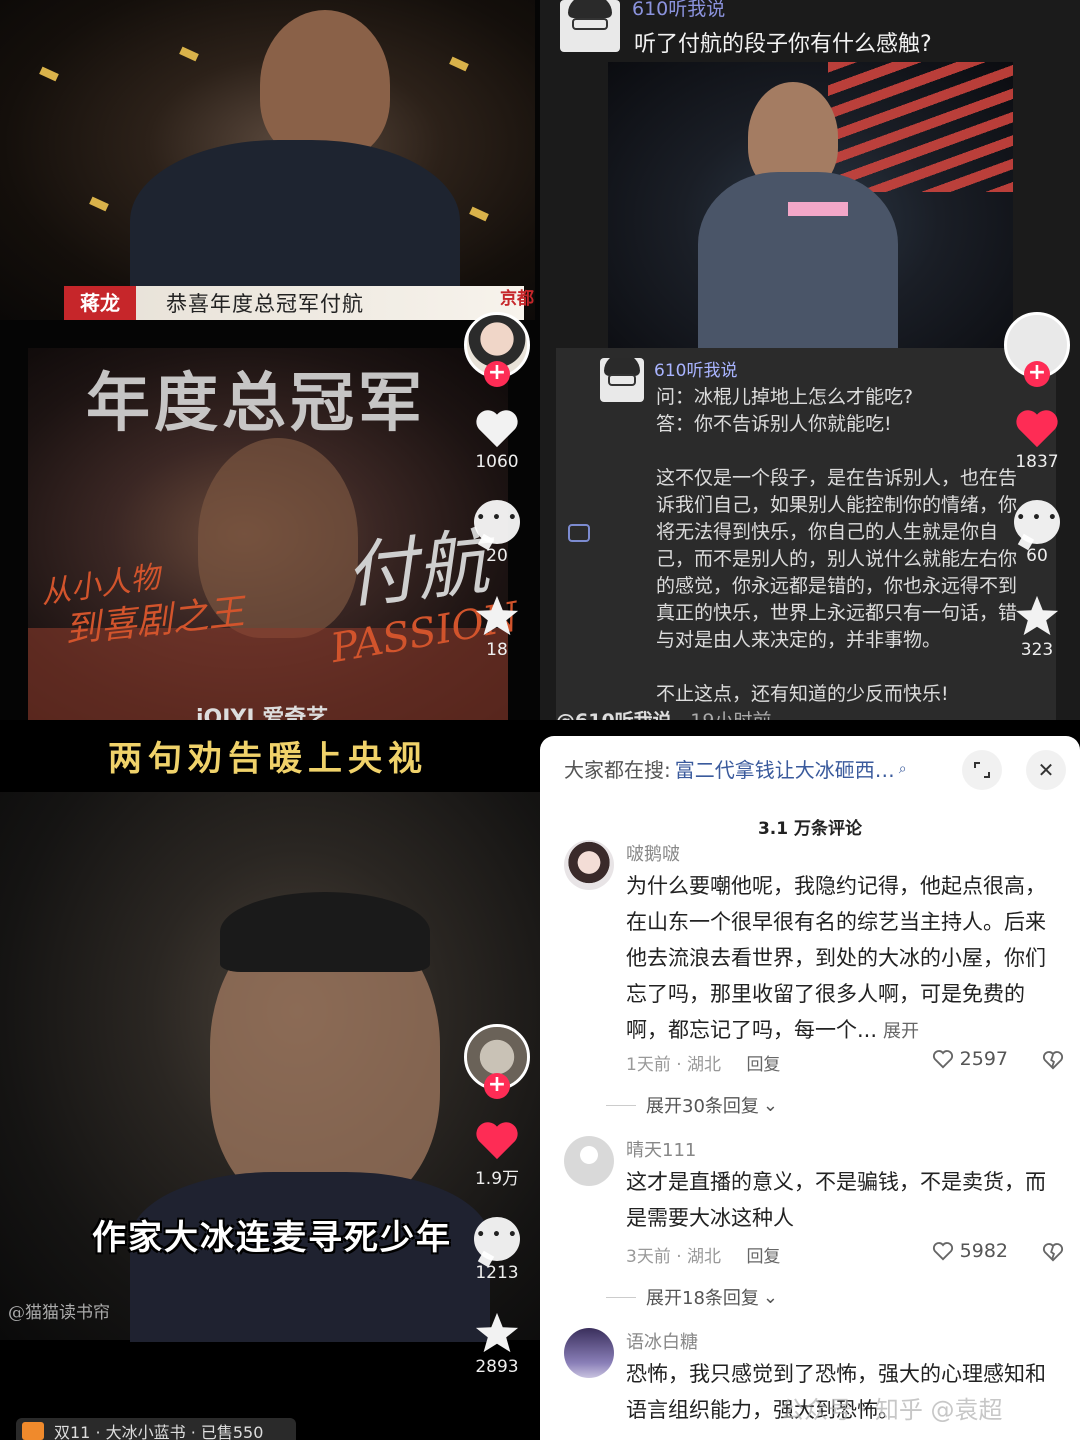  What do you see at coordinates (497, 650) in the screenshot?
I see `favorite-count: 18` at bounding box center [497, 650].